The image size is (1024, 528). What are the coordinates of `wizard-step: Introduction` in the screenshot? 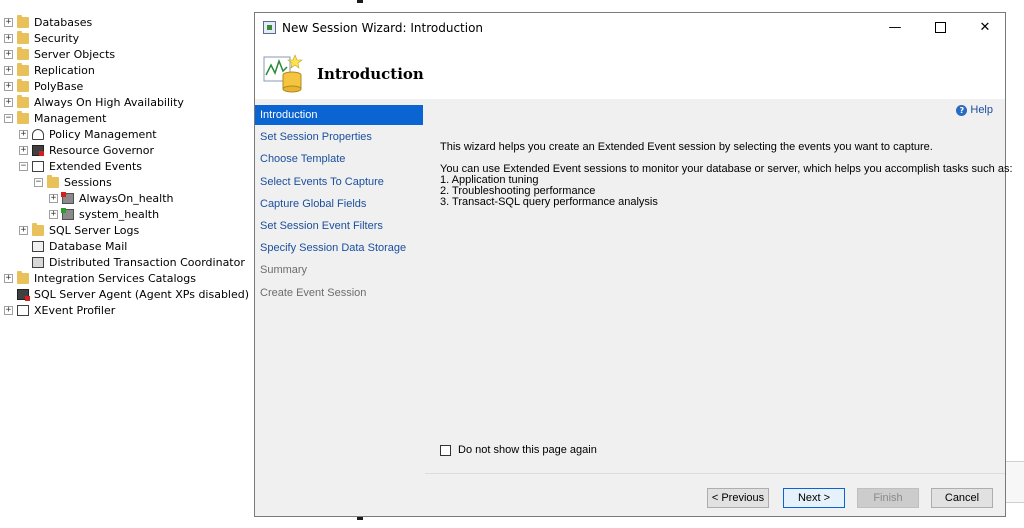 It's located at (339, 115).